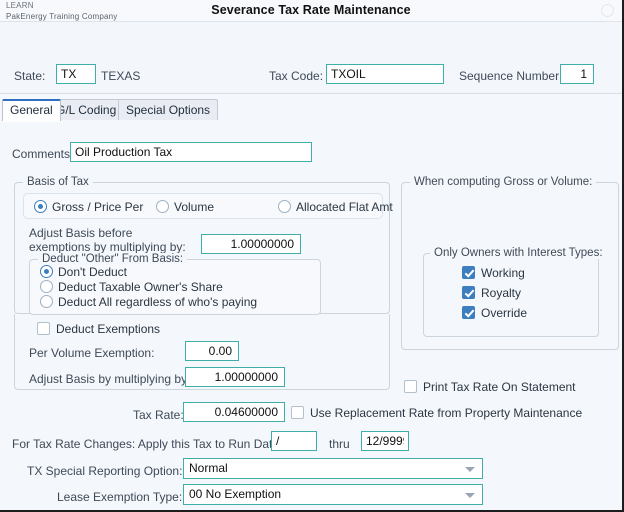  Describe the element at coordinates (92, 272) in the screenshot. I see `radio-dont-deduct-label: Don't Deduct` at that location.